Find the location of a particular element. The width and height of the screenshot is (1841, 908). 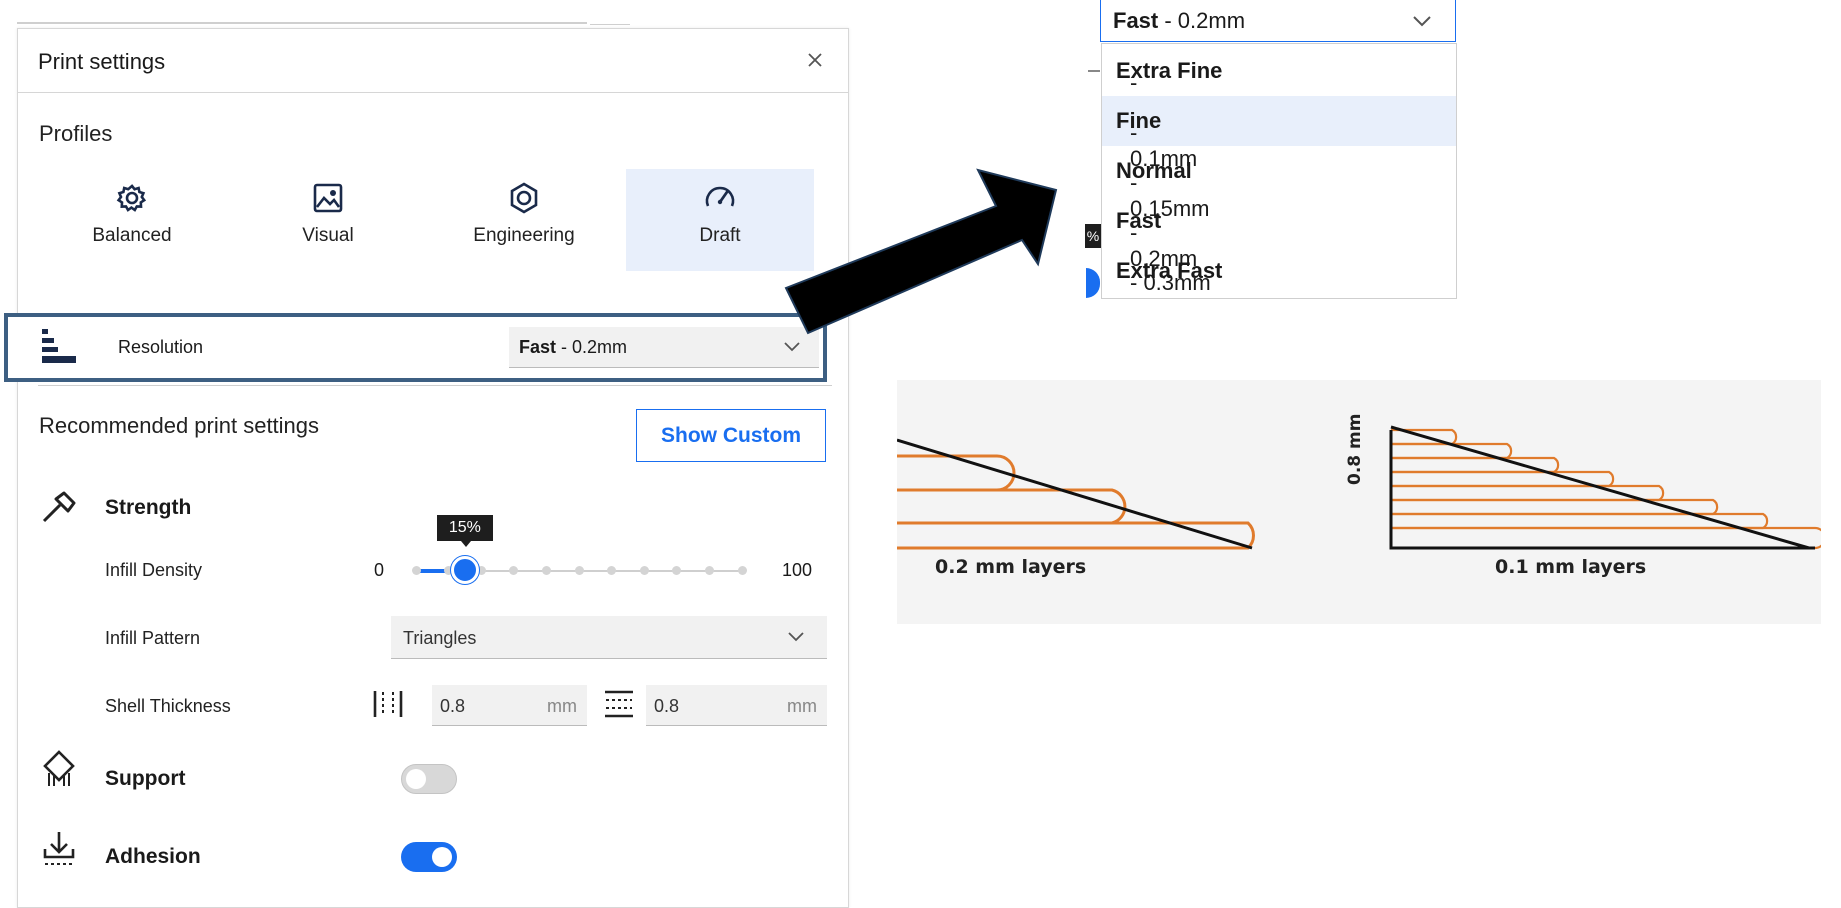

infill-density-label: Infill Density is located at coordinates (154, 570).